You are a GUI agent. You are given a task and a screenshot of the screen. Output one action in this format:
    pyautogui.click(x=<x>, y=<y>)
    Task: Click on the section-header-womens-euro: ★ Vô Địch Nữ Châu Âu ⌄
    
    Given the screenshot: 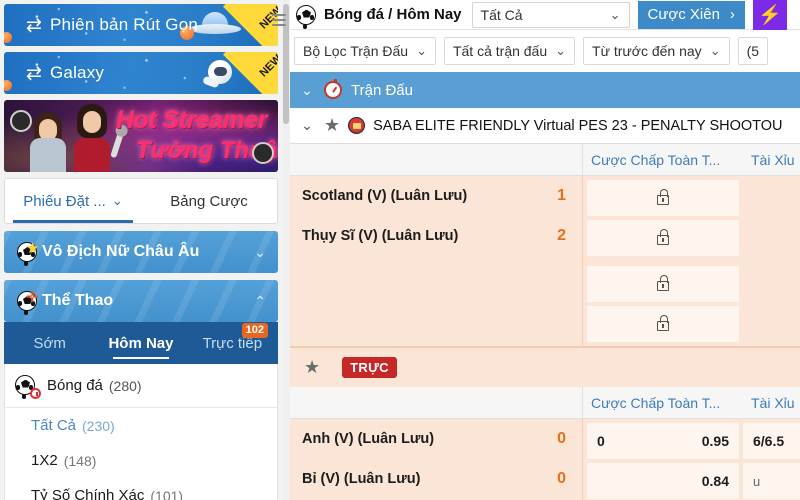 What is the action you would take?
    pyautogui.click(x=141, y=252)
    